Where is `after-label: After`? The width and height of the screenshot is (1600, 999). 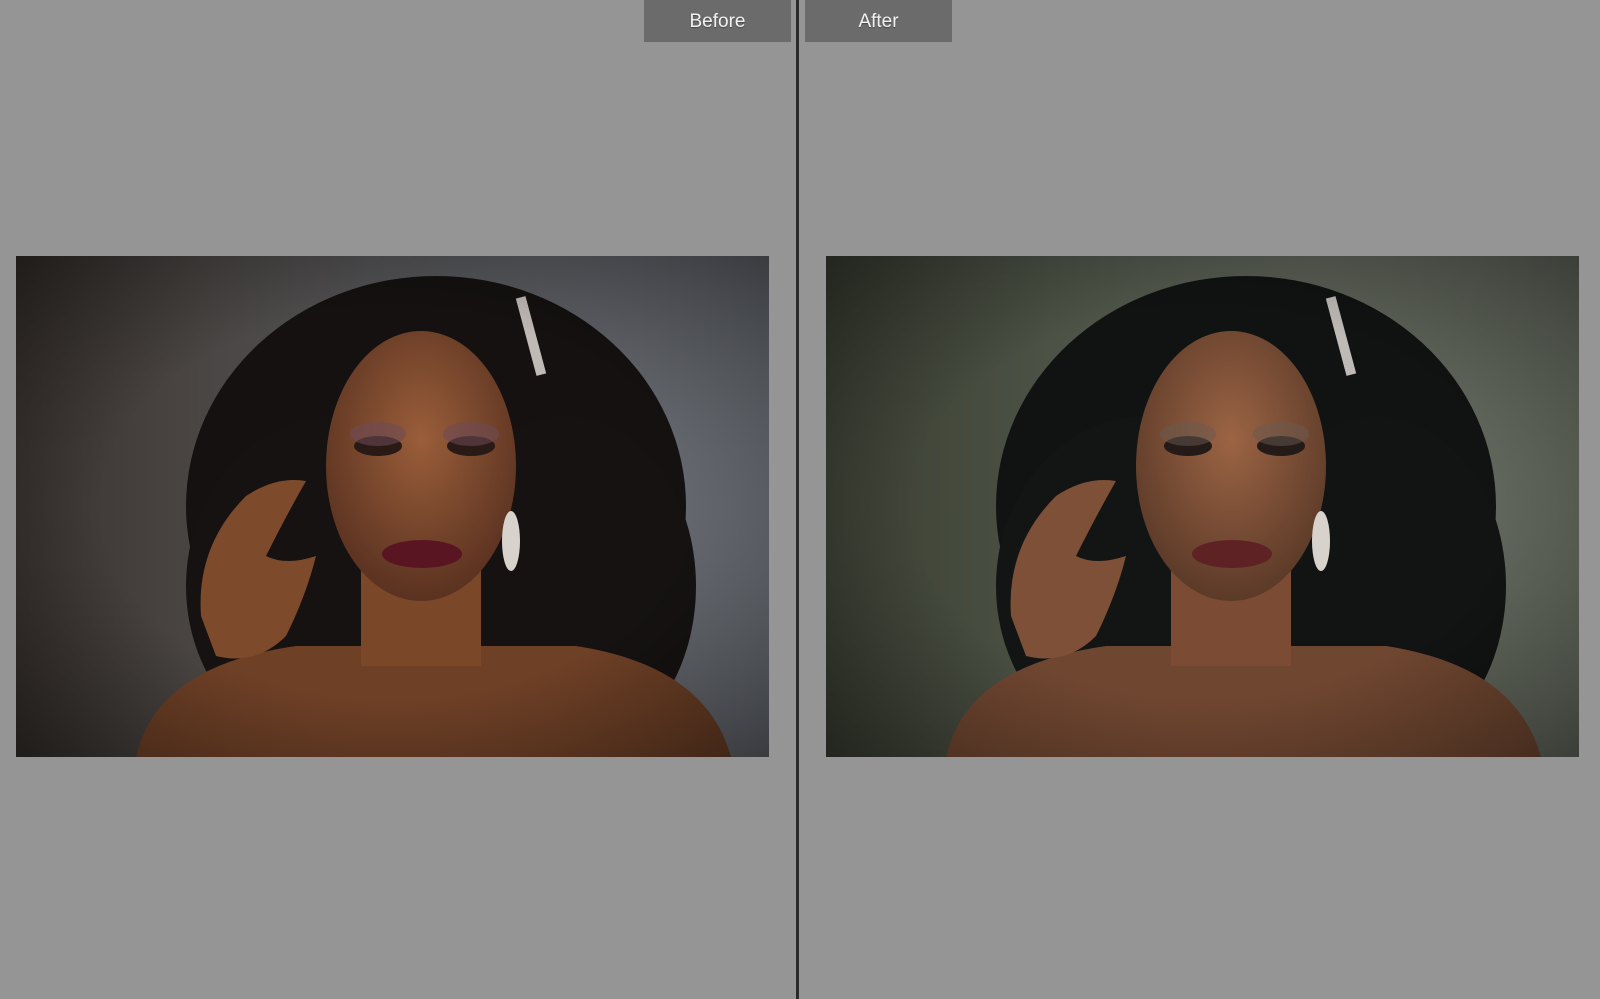
after-label: After is located at coordinates (878, 21).